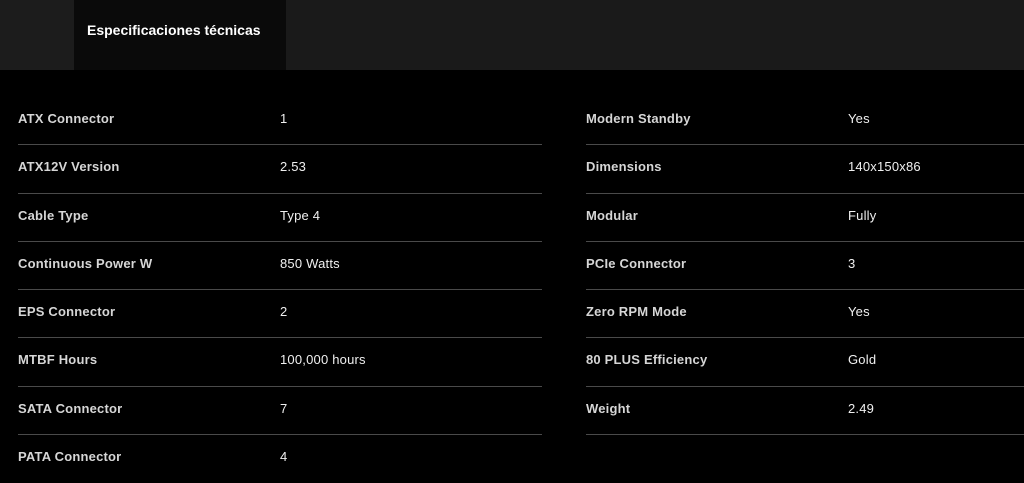 Image resolution: width=1024 pixels, height=483 pixels. What do you see at coordinates (180, 35) in the screenshot?
I see `tab-technical-specifications: Especificaciones técnicas` at bounding box center [180, 35].